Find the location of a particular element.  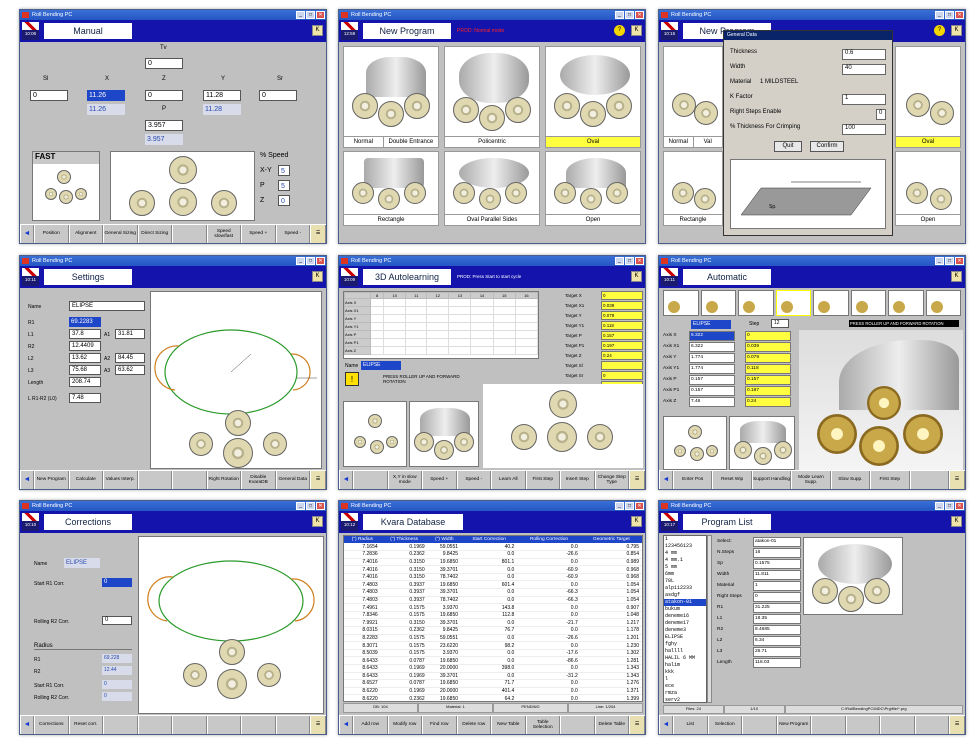

list-item: 78L is located at coordinates (685, 581).